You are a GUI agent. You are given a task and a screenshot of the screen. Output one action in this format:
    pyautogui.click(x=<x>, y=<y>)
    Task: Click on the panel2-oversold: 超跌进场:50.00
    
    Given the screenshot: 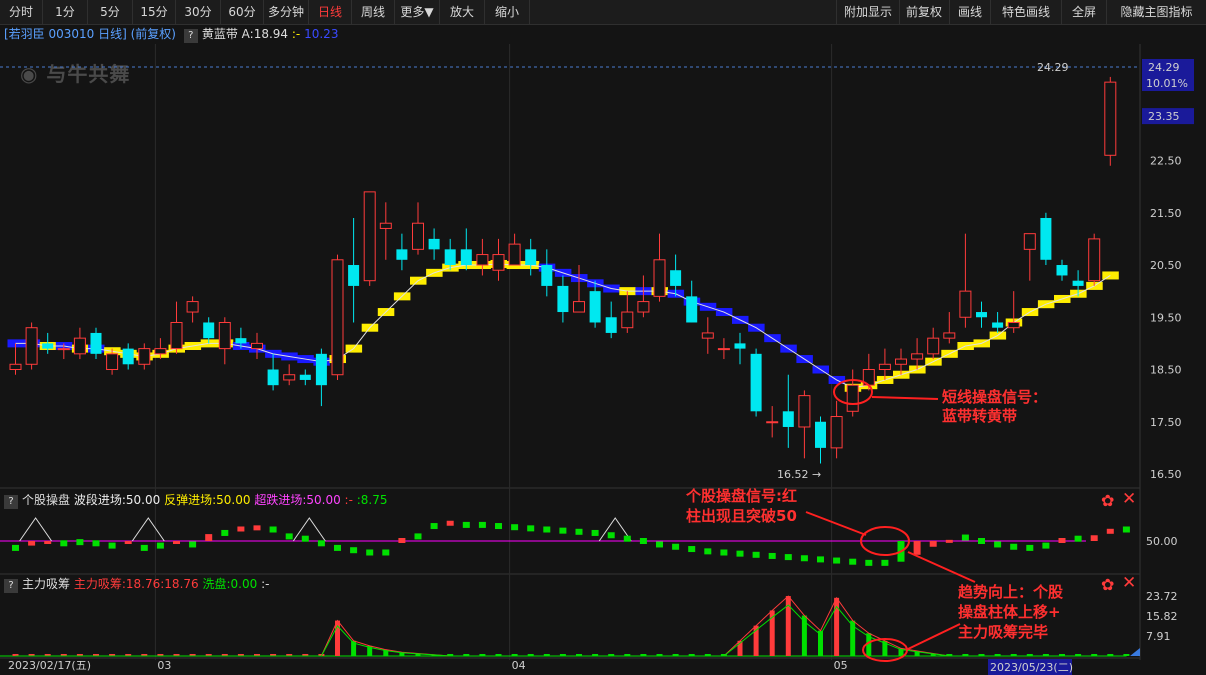 What is the action you would take?
    pyautogui.click(x=297, y=500)
    